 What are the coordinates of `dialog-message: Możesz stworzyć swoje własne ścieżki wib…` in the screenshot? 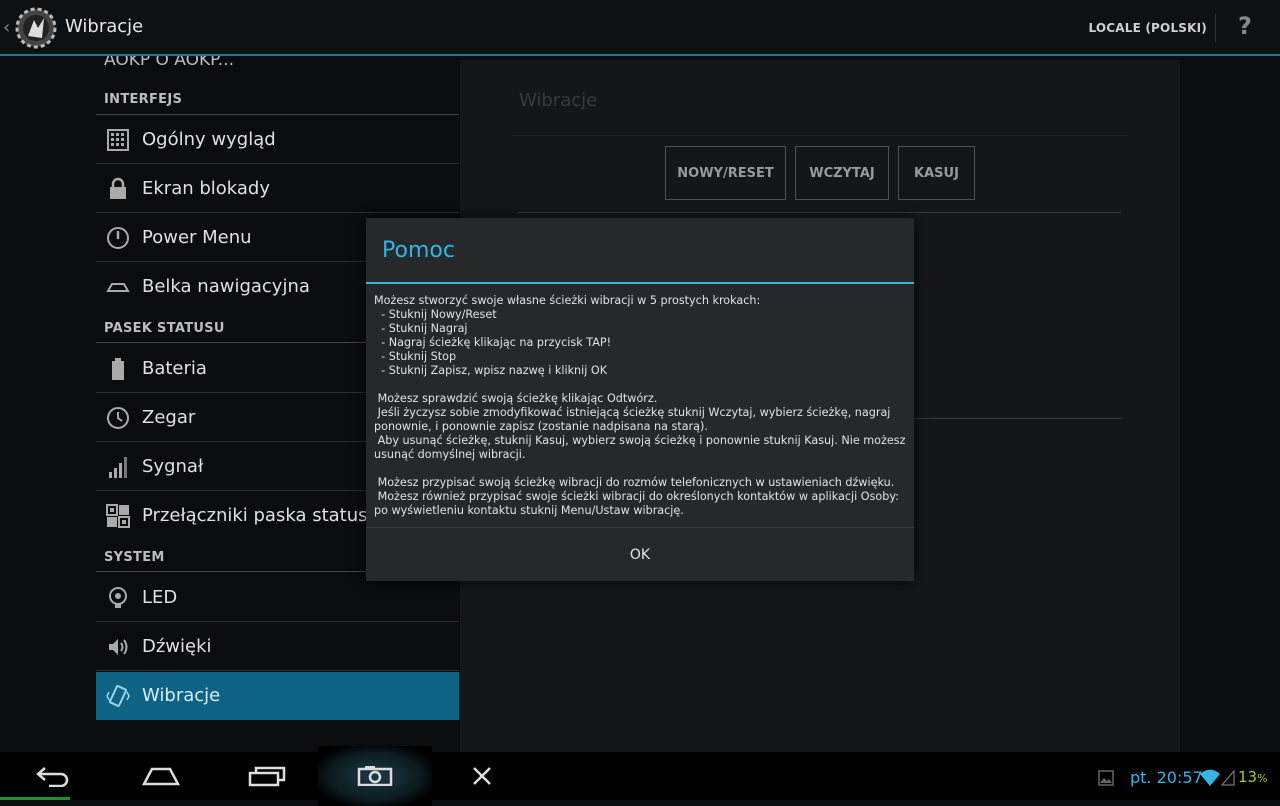 It's located at (640, 405).